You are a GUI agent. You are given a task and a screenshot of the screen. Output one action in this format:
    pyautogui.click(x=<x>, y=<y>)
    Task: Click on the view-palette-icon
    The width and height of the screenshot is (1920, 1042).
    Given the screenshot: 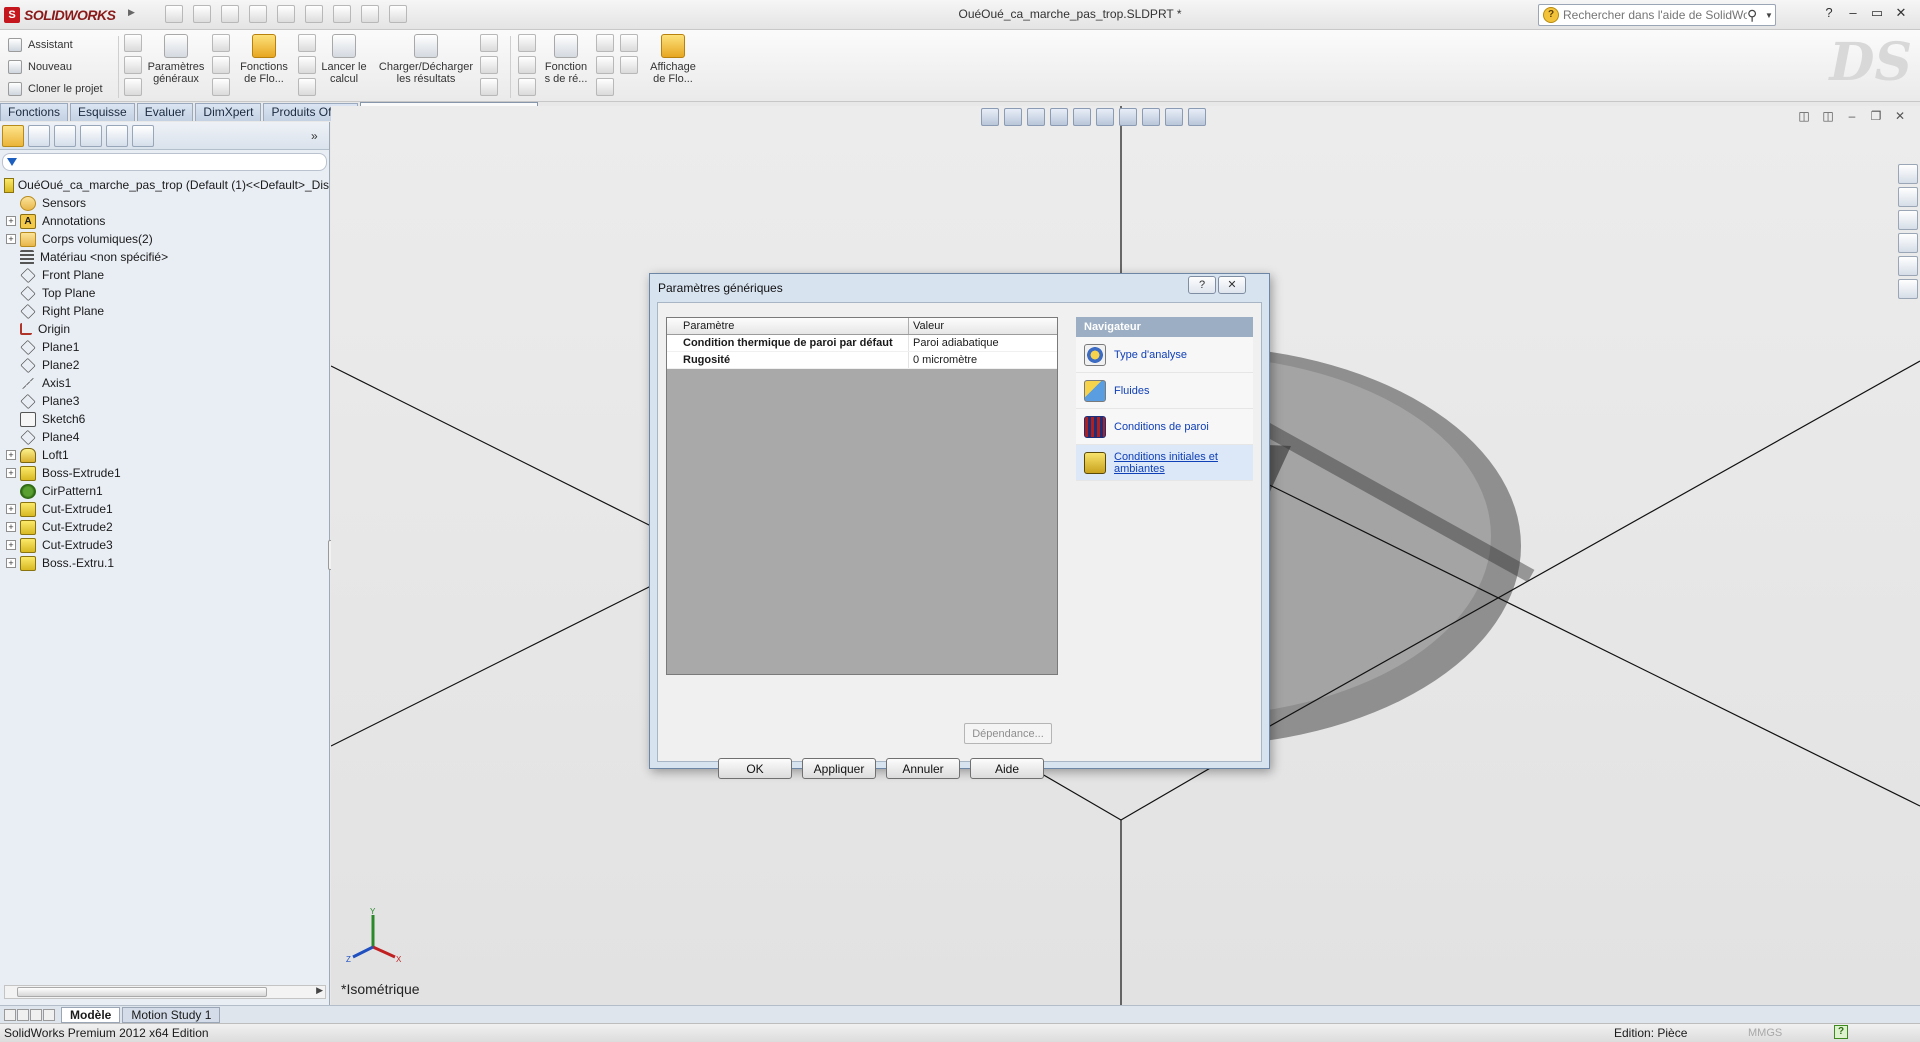 What is the action you would take?
    pyautogui.click(x=1908, y=243)
    